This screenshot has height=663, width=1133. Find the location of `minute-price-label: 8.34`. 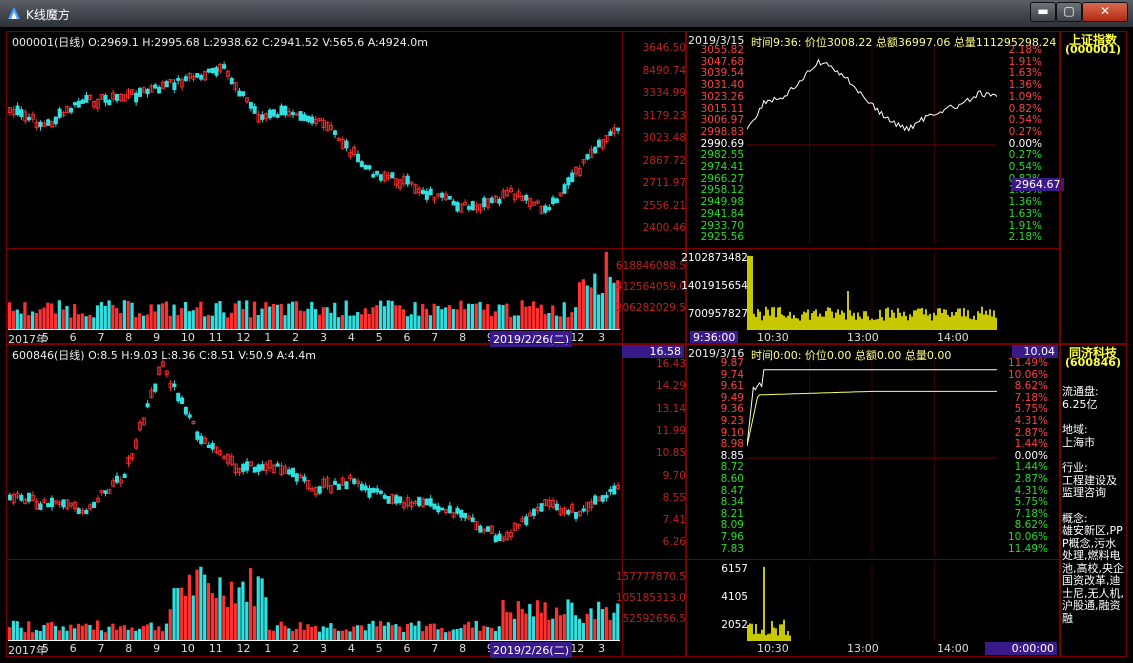

minute-price-label: 8.34 is located at coordinates (732, 502).